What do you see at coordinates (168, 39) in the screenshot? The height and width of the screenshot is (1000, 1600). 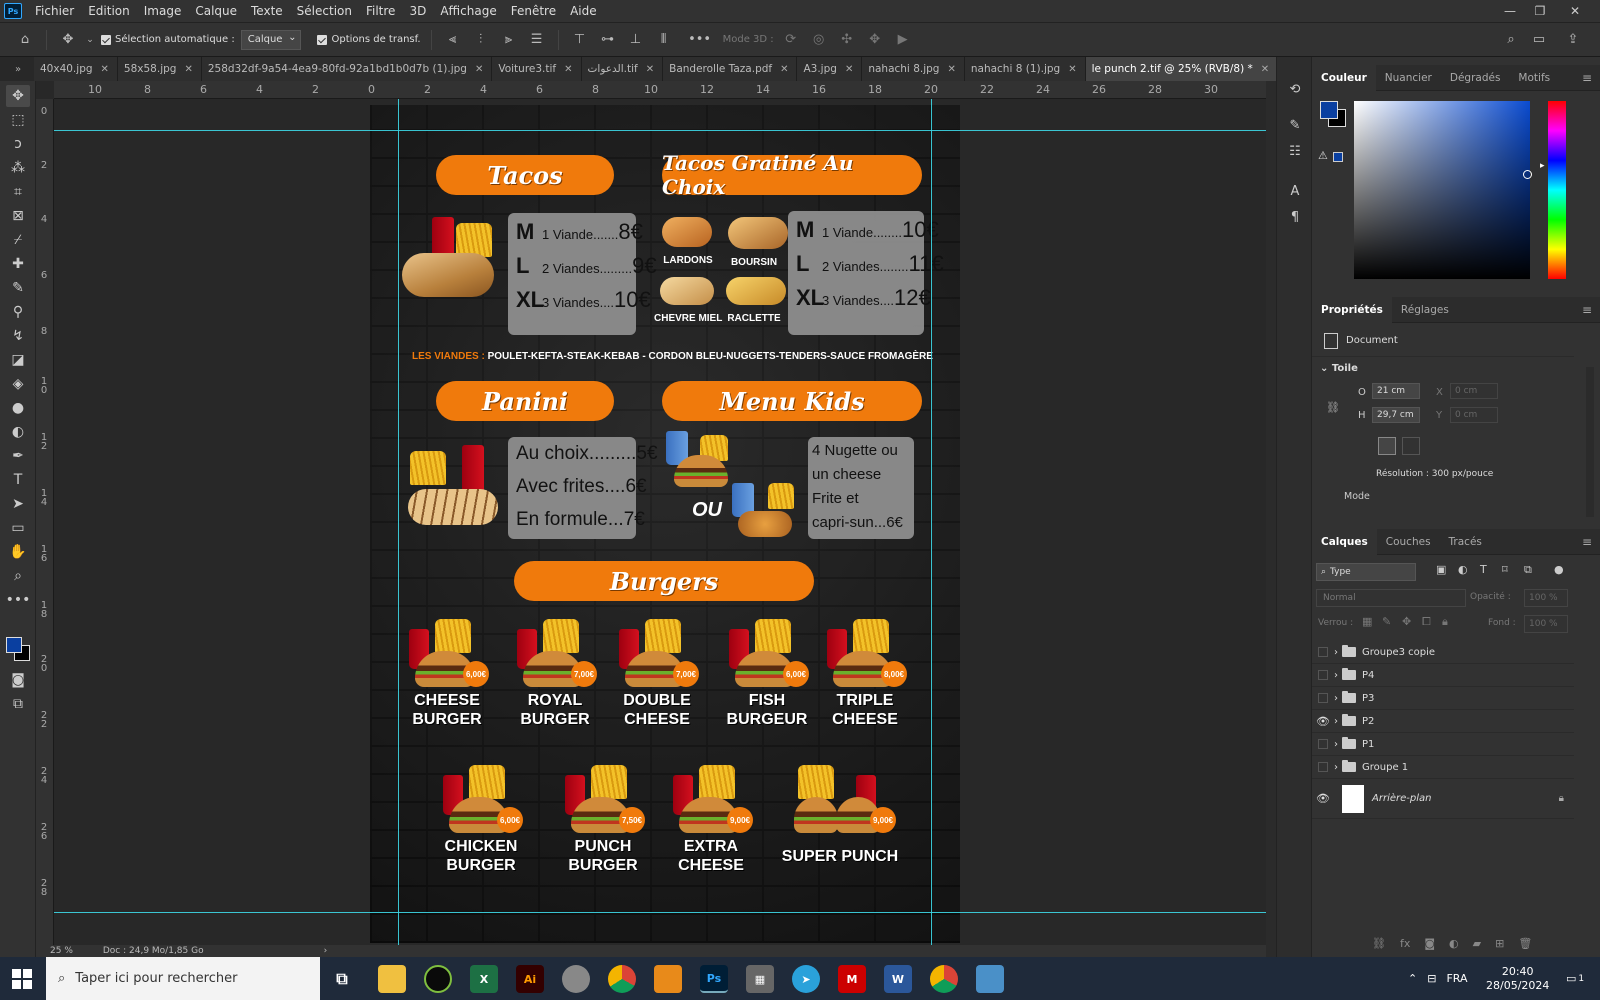 I see `auto-select-checkbox: Sélection automatique :` at bounding box center [168, 39].